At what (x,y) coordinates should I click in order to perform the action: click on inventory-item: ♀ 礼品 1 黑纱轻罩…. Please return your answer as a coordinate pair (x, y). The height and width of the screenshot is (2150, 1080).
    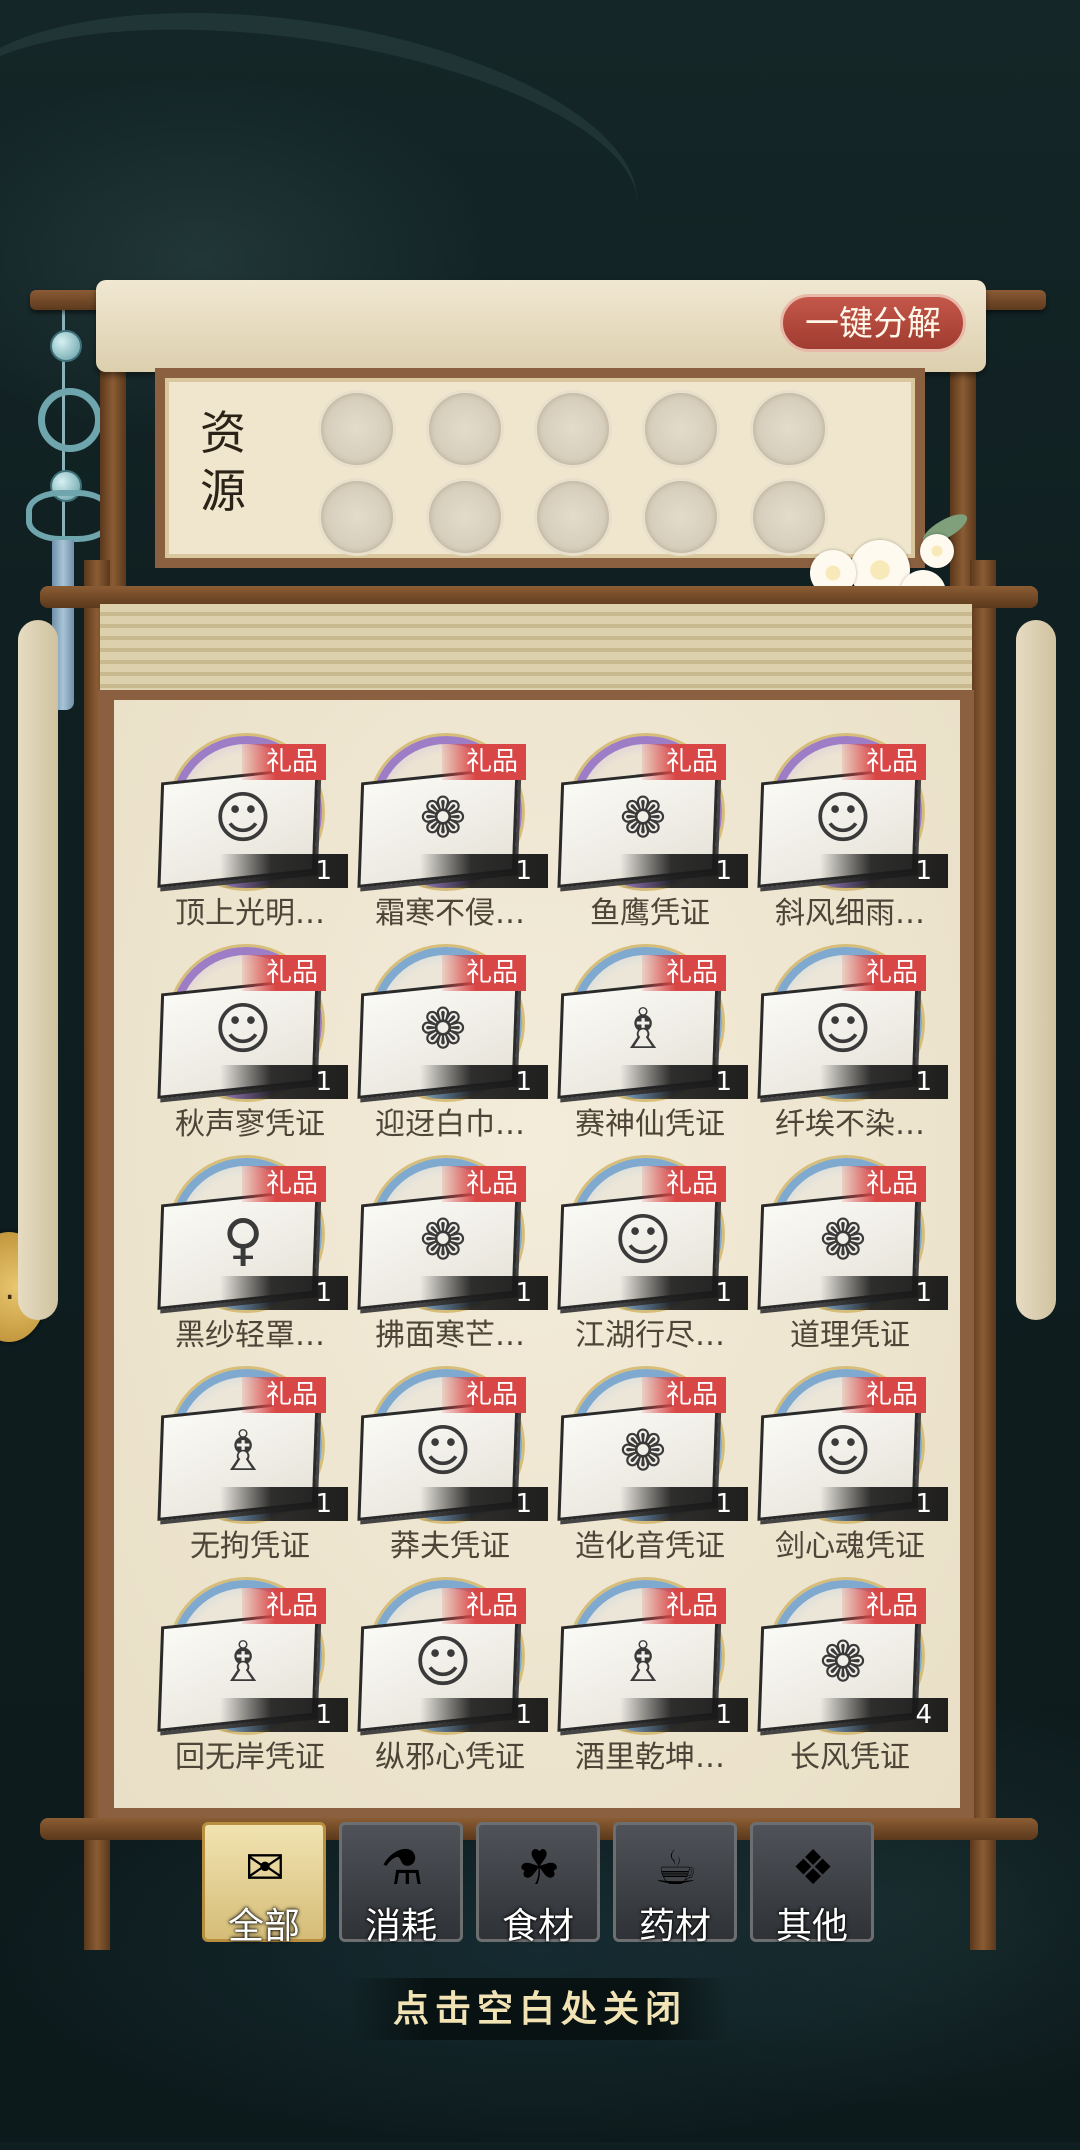
    Looking at the image, I should click on (250, 1249).